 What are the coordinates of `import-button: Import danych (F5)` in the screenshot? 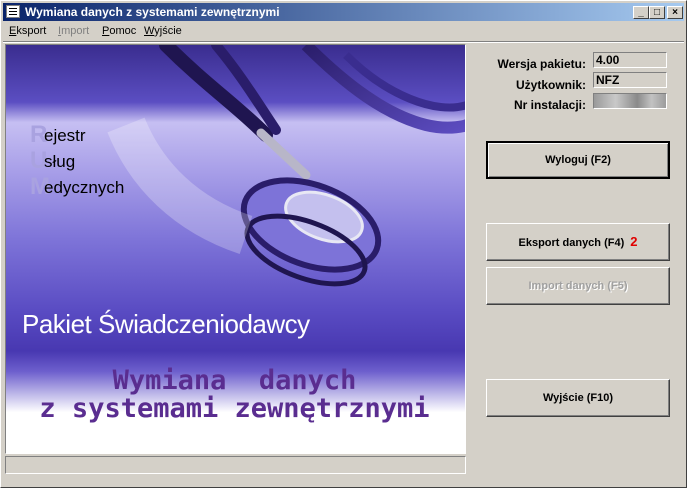 It's located at (578, 286).